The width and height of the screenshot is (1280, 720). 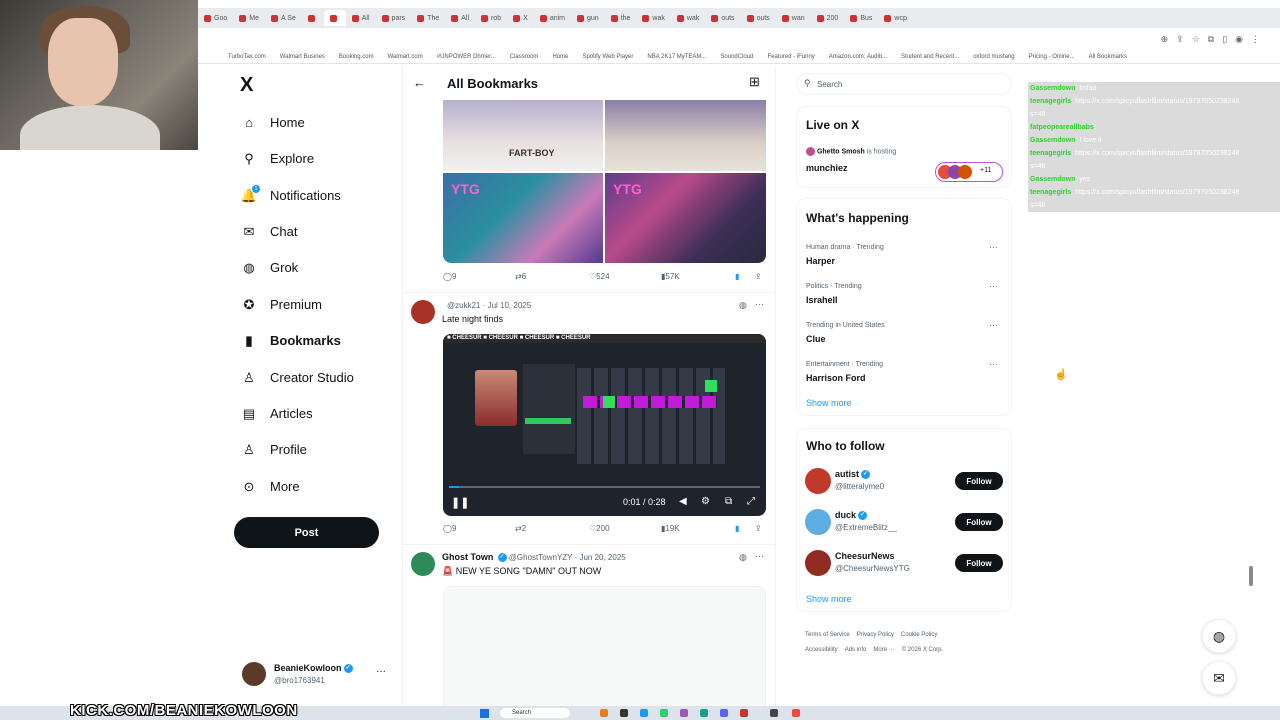 What do you see at coordinates (904, 336) in the screenshot?
I see `trend-item: Trending in United States Clue ···` at bounding box center [904, 336].